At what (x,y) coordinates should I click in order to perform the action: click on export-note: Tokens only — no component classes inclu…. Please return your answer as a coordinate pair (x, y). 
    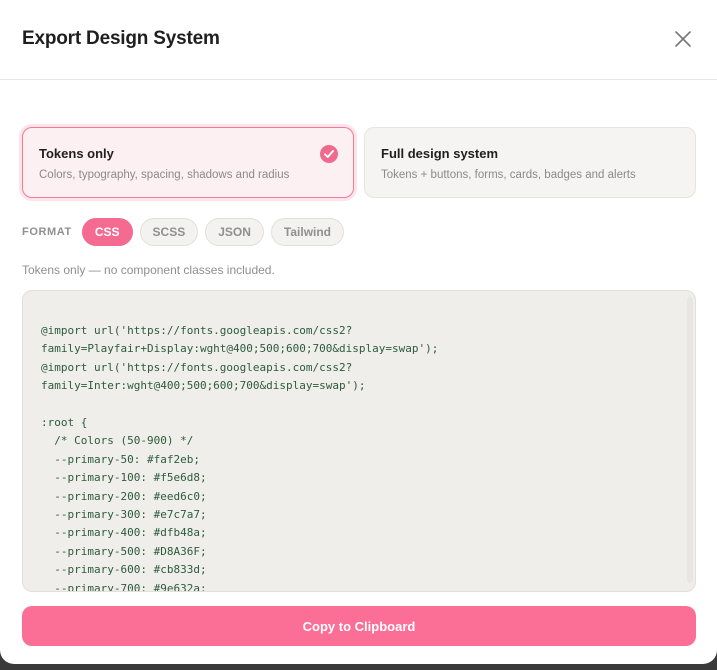
    Looking at the image, I should click on (148, 270).